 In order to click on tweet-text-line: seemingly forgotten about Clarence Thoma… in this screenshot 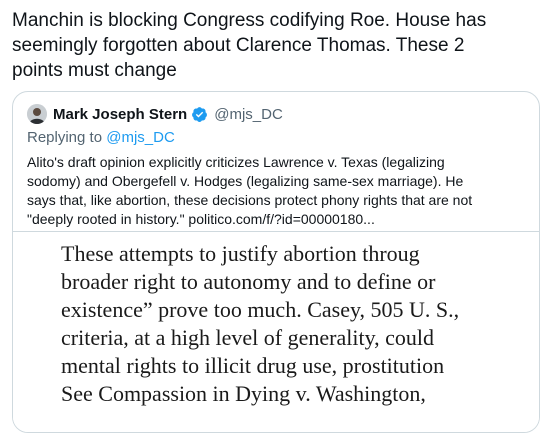, I will do `click(238, 45)`.